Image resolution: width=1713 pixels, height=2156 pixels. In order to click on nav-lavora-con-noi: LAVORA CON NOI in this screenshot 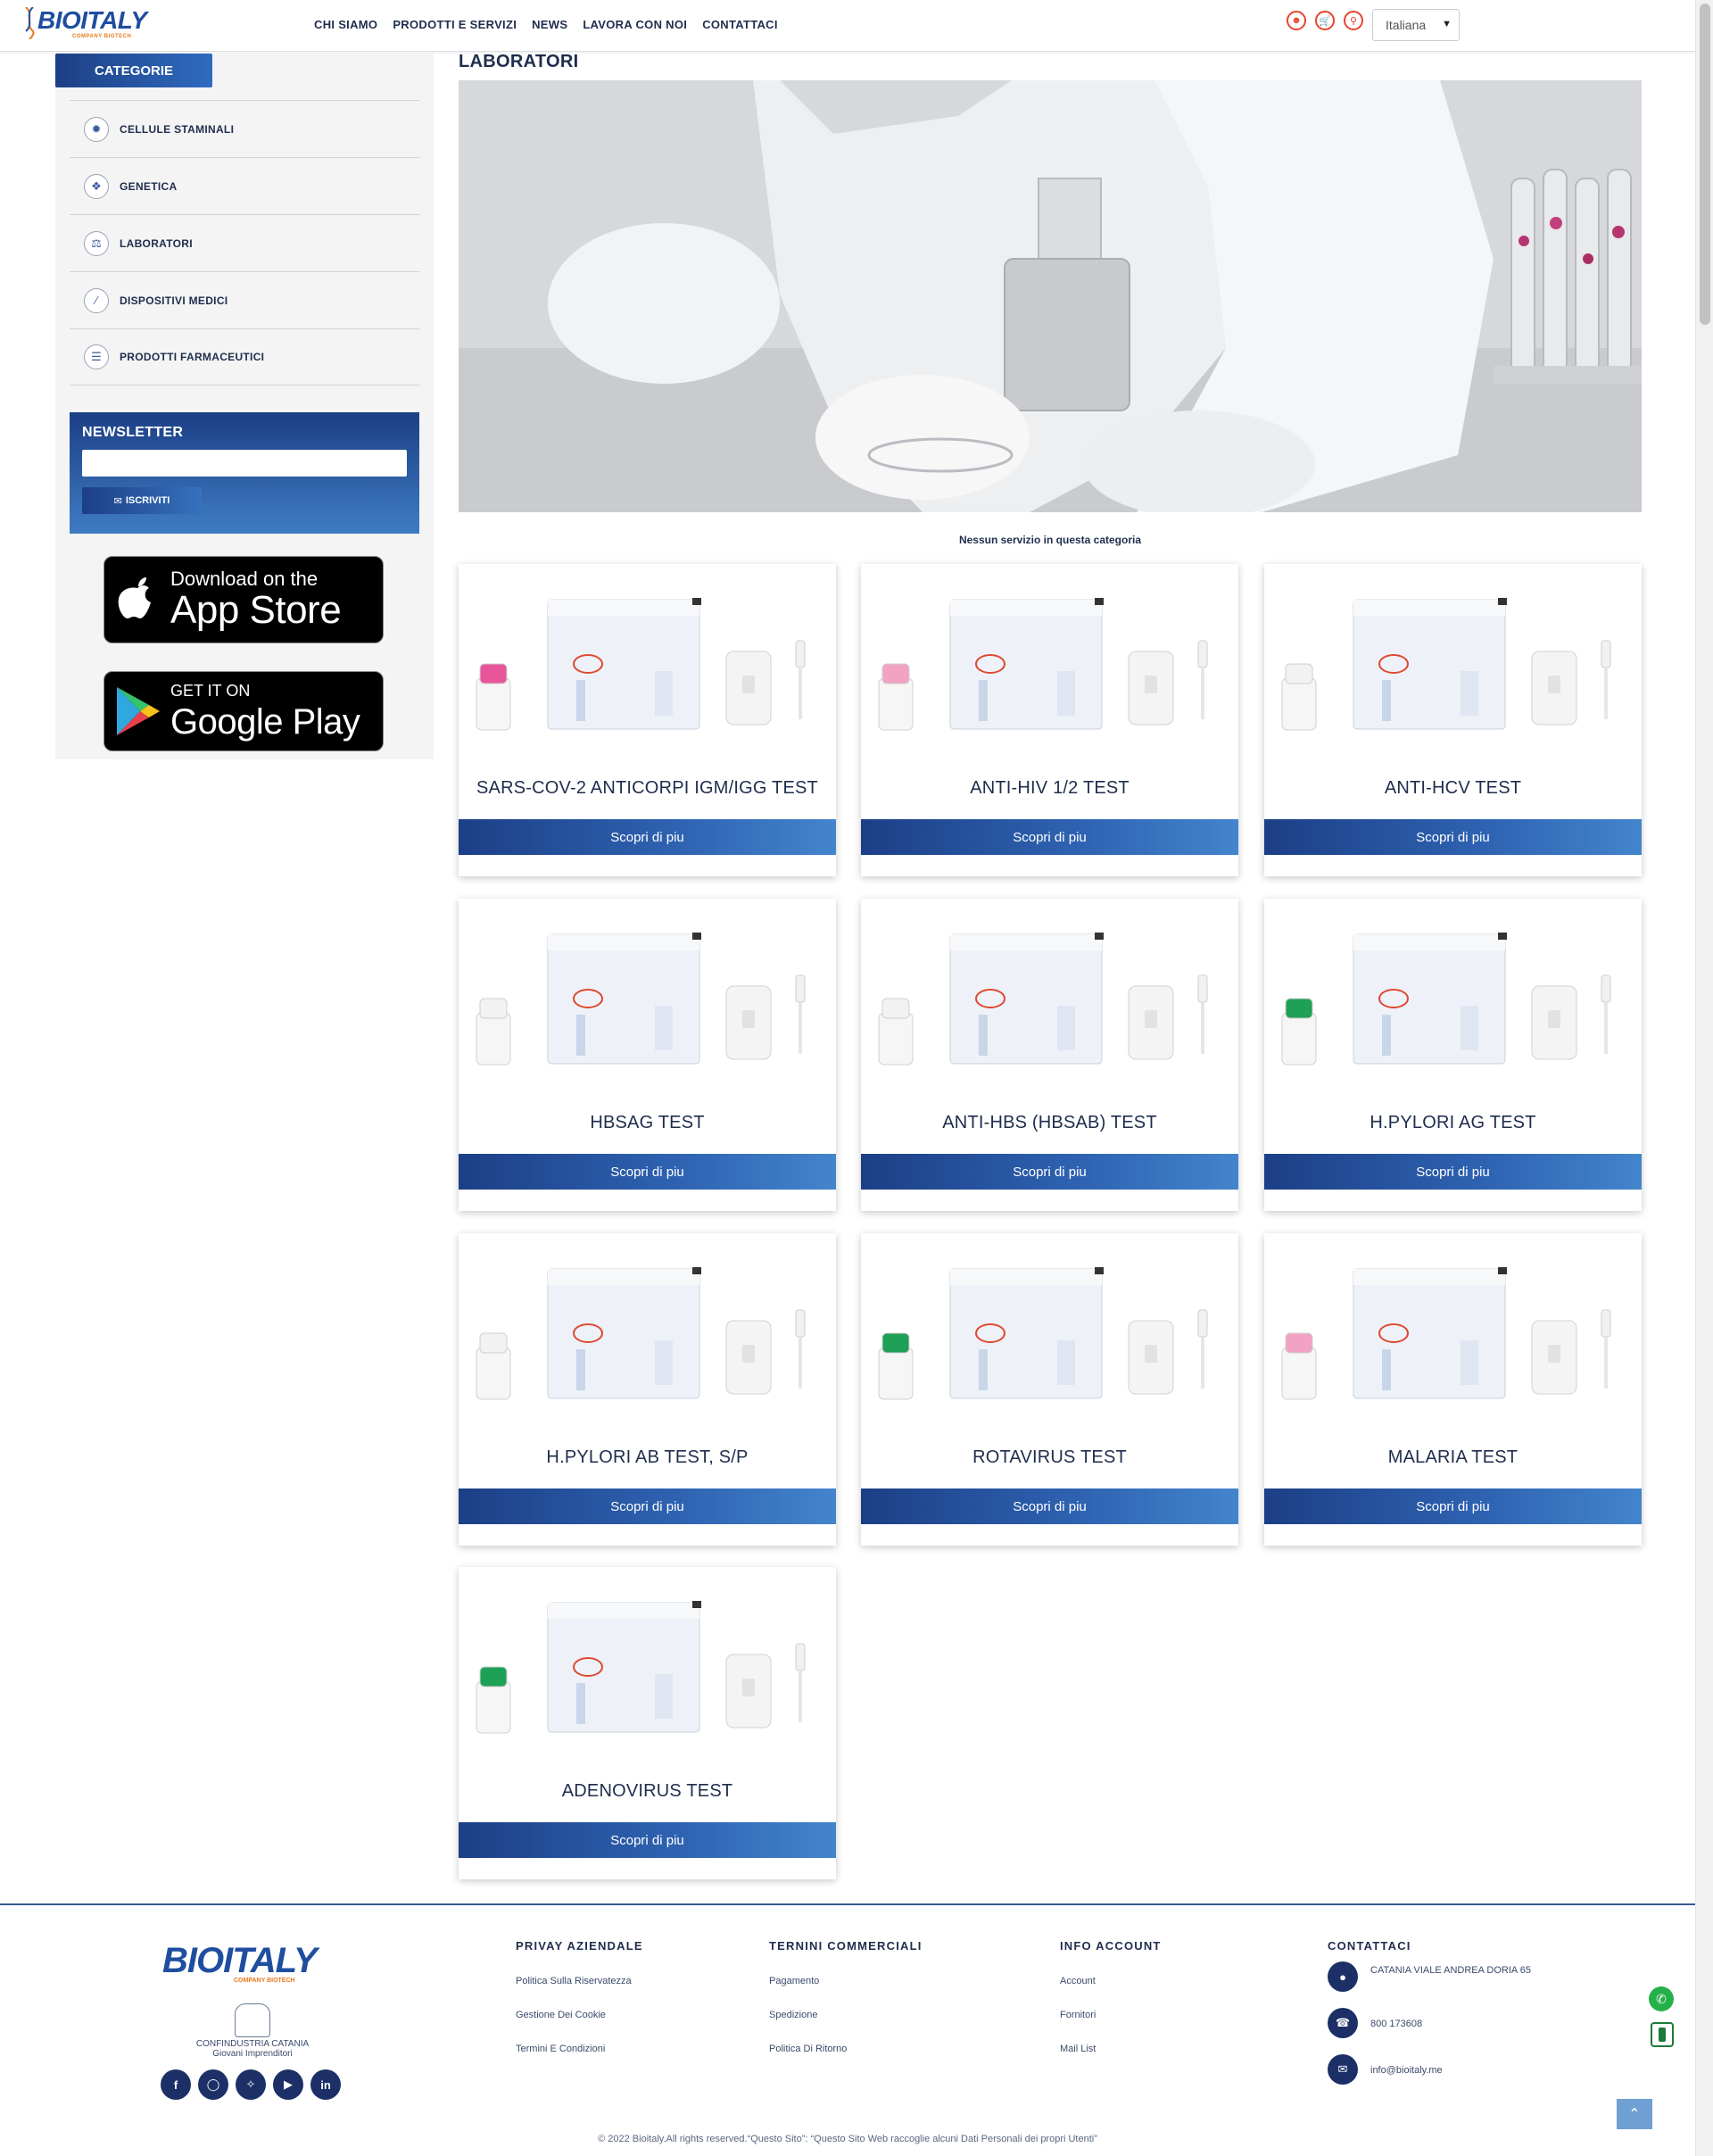, I will do `click(635, 24)`.